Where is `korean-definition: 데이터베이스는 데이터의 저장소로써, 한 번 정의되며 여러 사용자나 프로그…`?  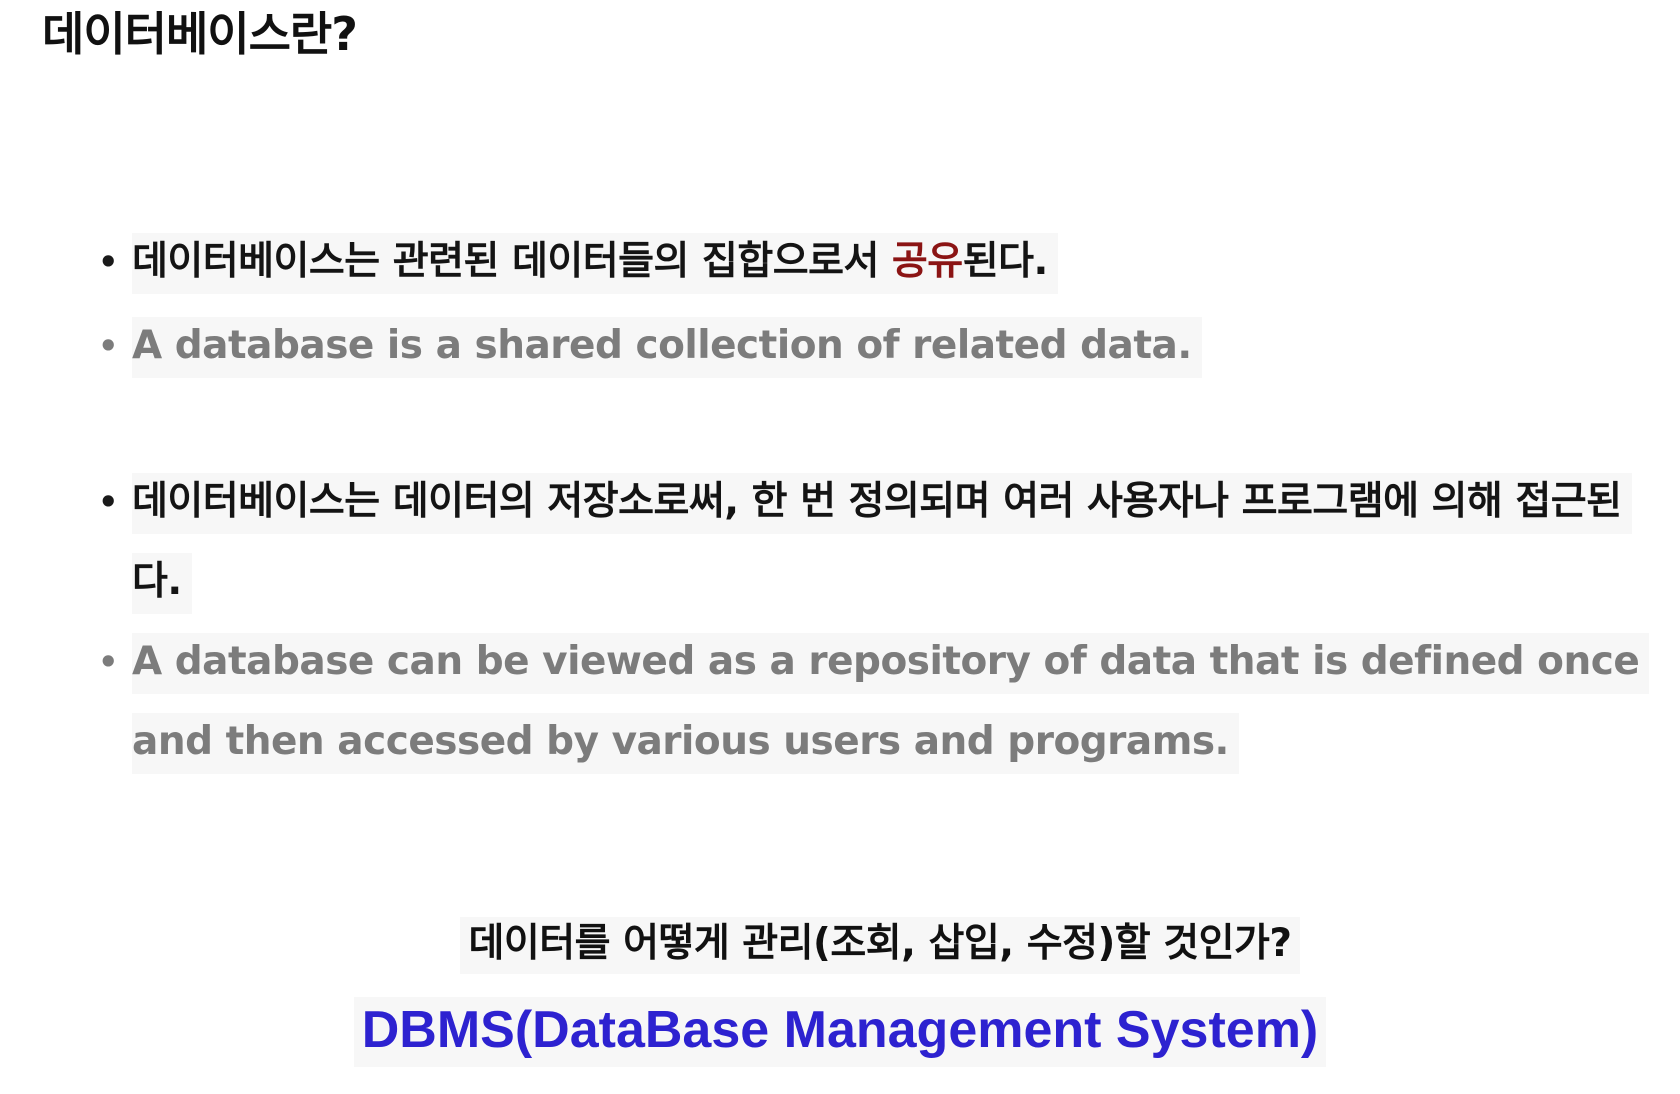
korean-definition: 데이터베이스는 데이터의 저장소로써, 한 번 정의되며 여러 사용자나 프로그… is located at coordinates (882, 543).